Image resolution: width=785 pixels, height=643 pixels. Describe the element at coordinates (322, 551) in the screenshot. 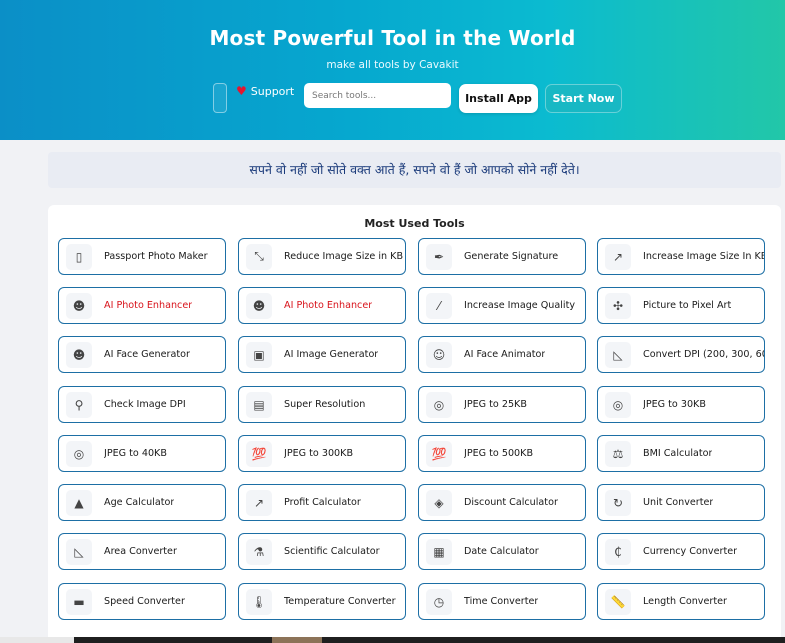

I see `tool-tile: ⚗ Scientific Calculator` at that location.